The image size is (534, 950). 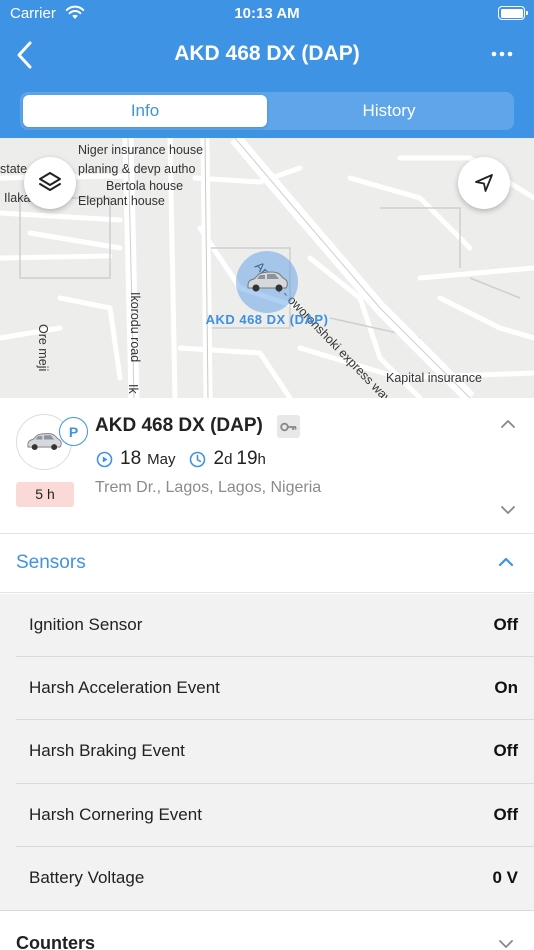 I want to click on back-button, so click(x=26, y=55).